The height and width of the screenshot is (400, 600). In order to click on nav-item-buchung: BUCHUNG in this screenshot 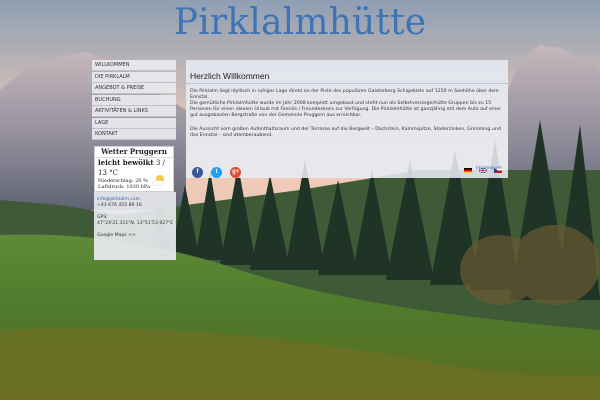, I will do `click(134, 100)`.